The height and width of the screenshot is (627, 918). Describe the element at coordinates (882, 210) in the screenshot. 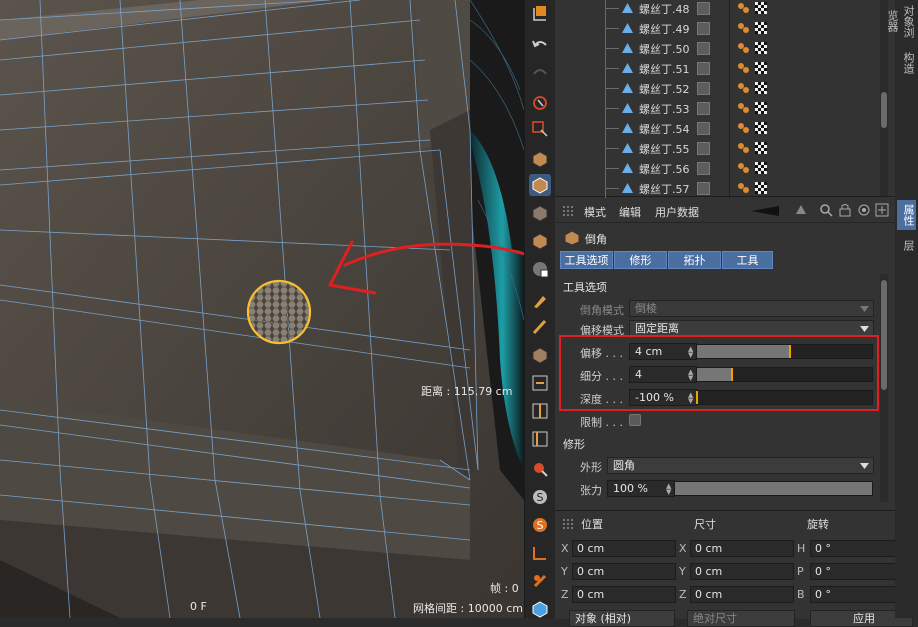

I see `new-panel-icon` at that location.